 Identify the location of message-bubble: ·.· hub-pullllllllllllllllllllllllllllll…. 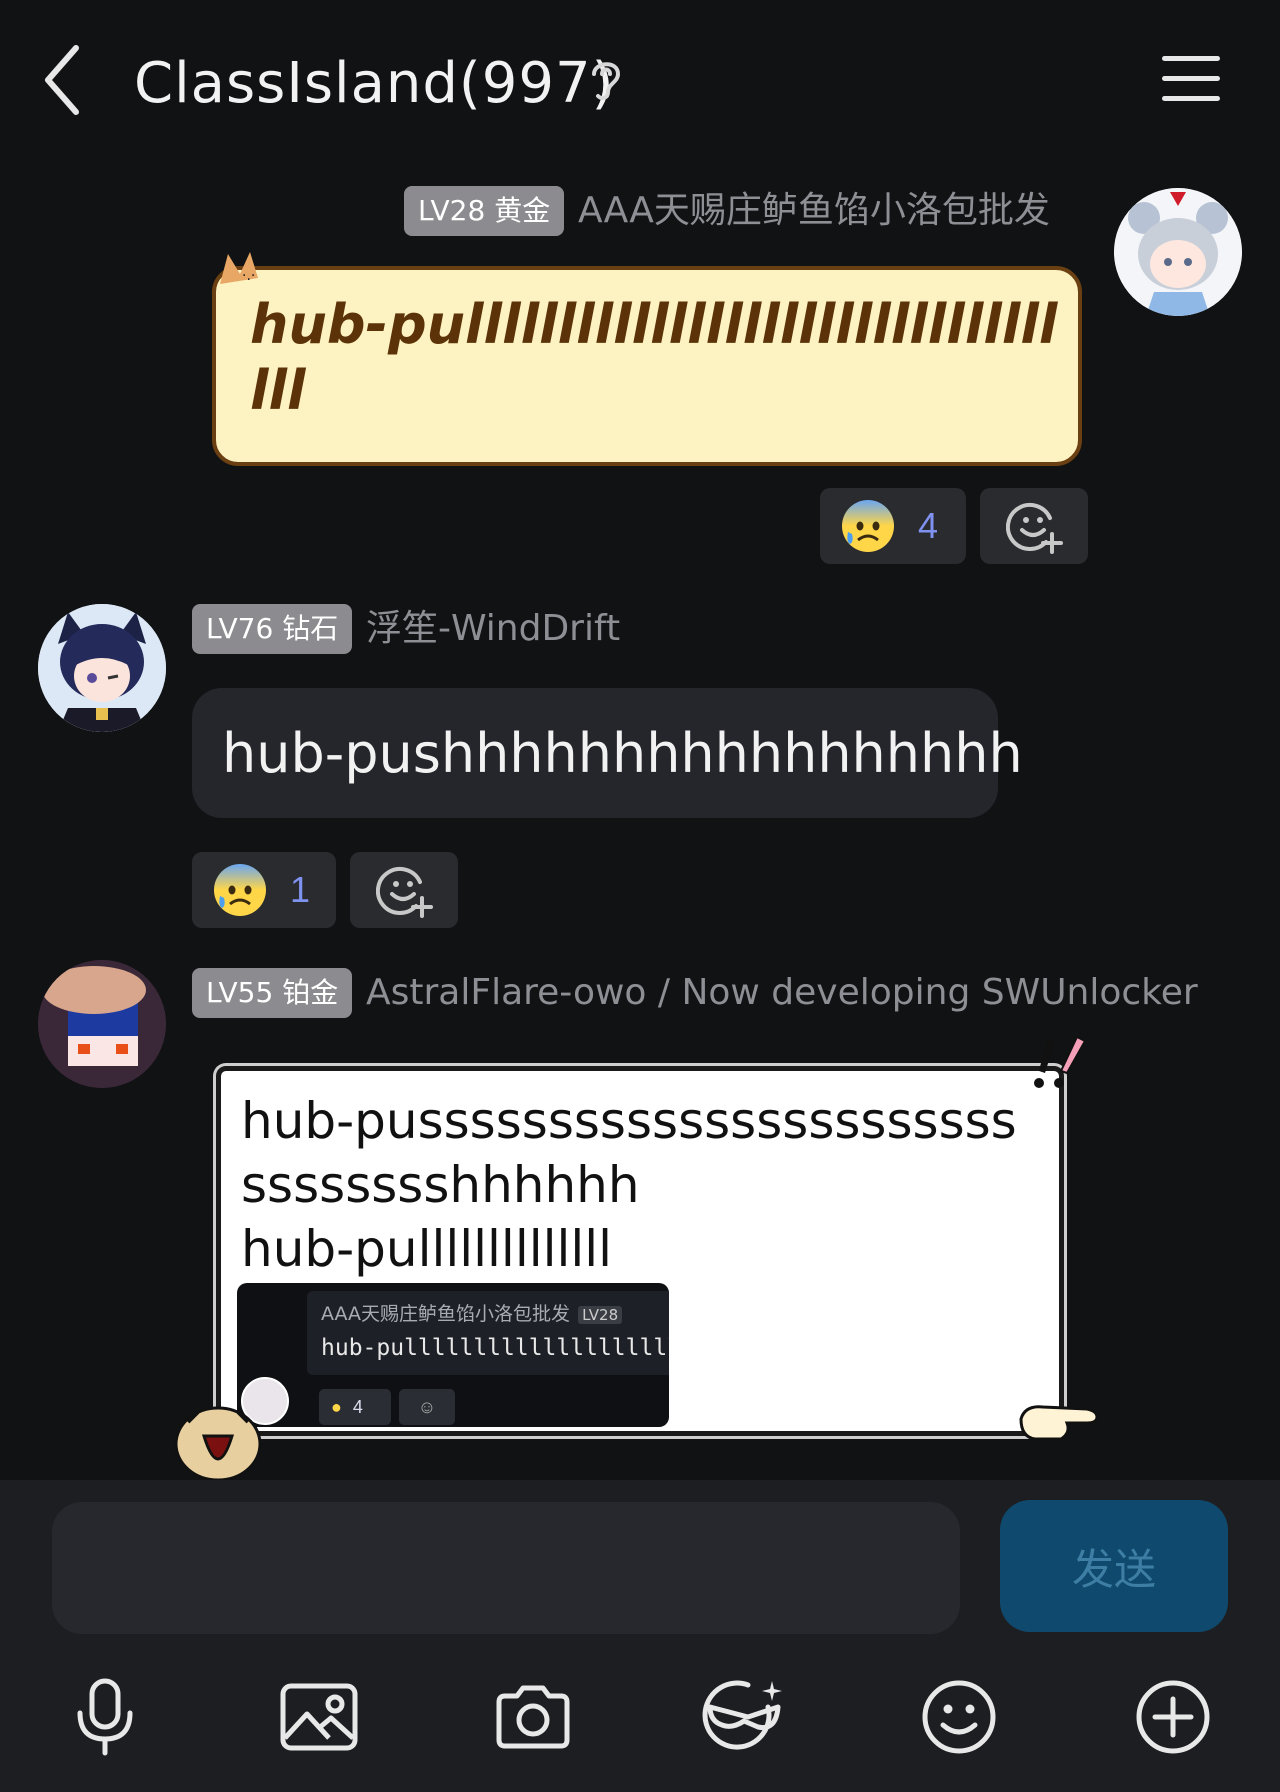
(647, 359).